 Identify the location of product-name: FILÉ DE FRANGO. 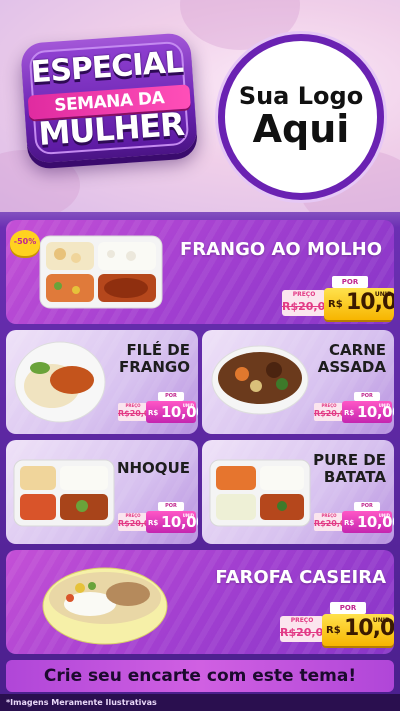
(154, 359).